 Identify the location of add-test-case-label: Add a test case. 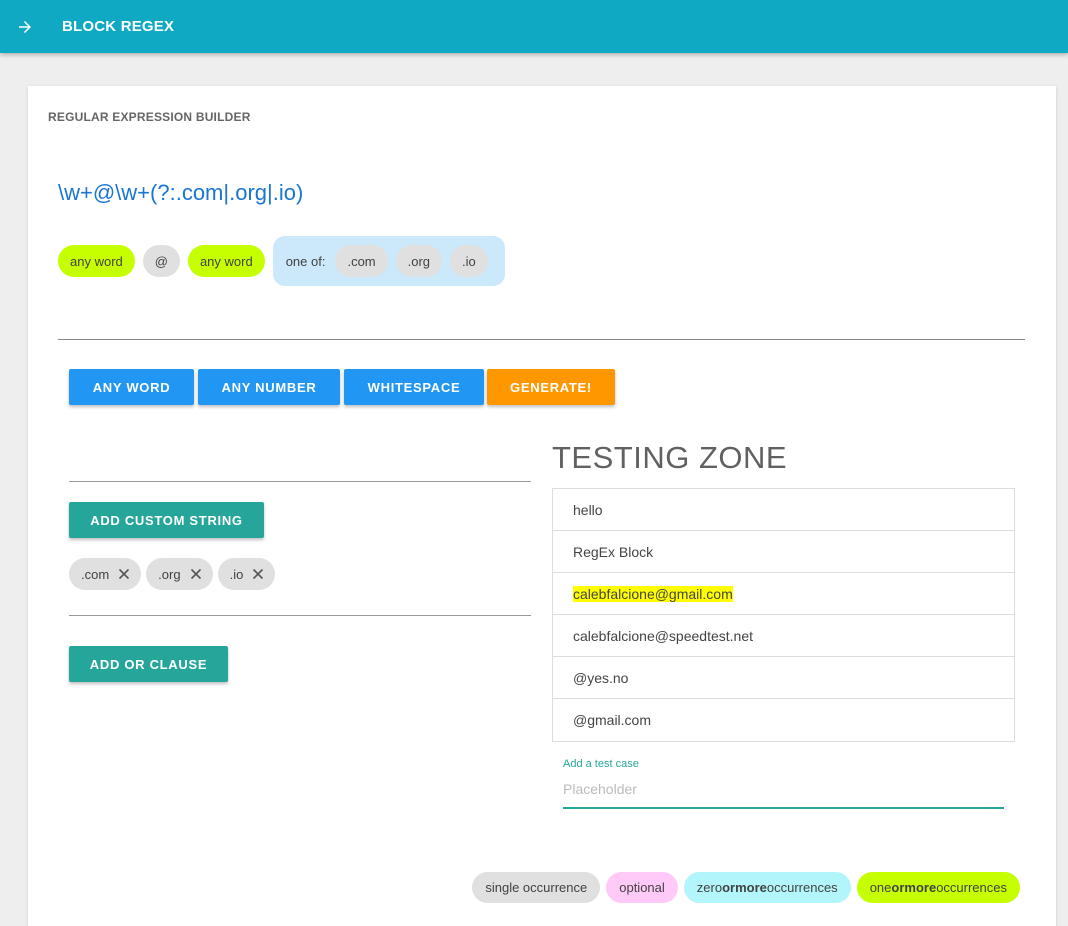
(601, 764).